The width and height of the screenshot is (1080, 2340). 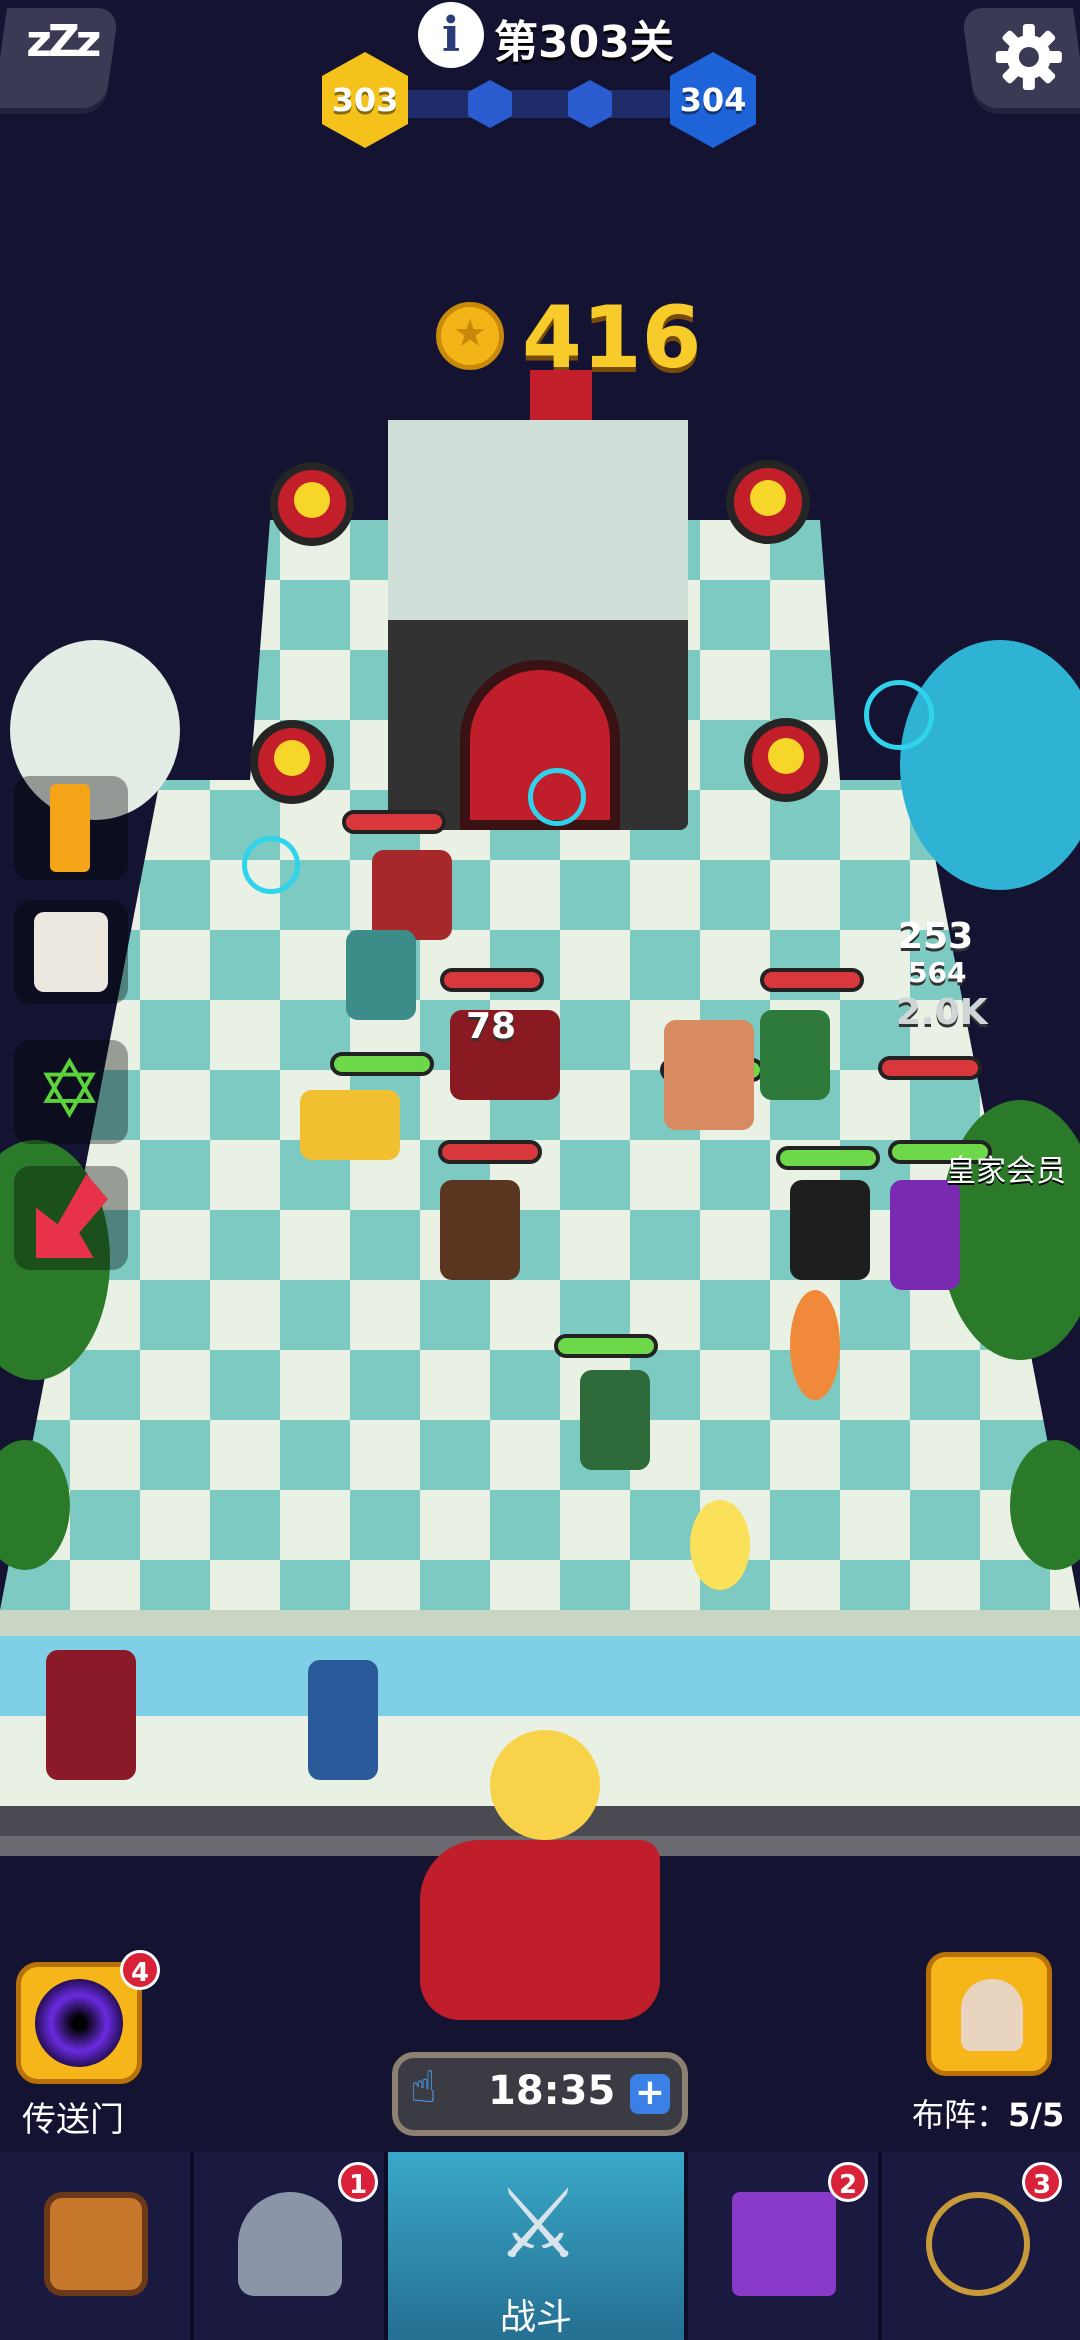 I want to click on info-icon: i, so click(x=451, y=35).